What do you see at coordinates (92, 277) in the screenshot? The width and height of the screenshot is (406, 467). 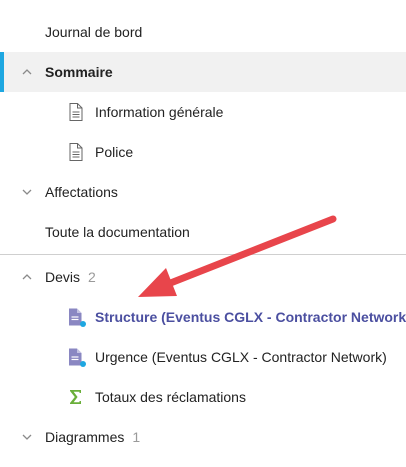 I see `item-count-badge: 2` at bounding box center [92, 277].